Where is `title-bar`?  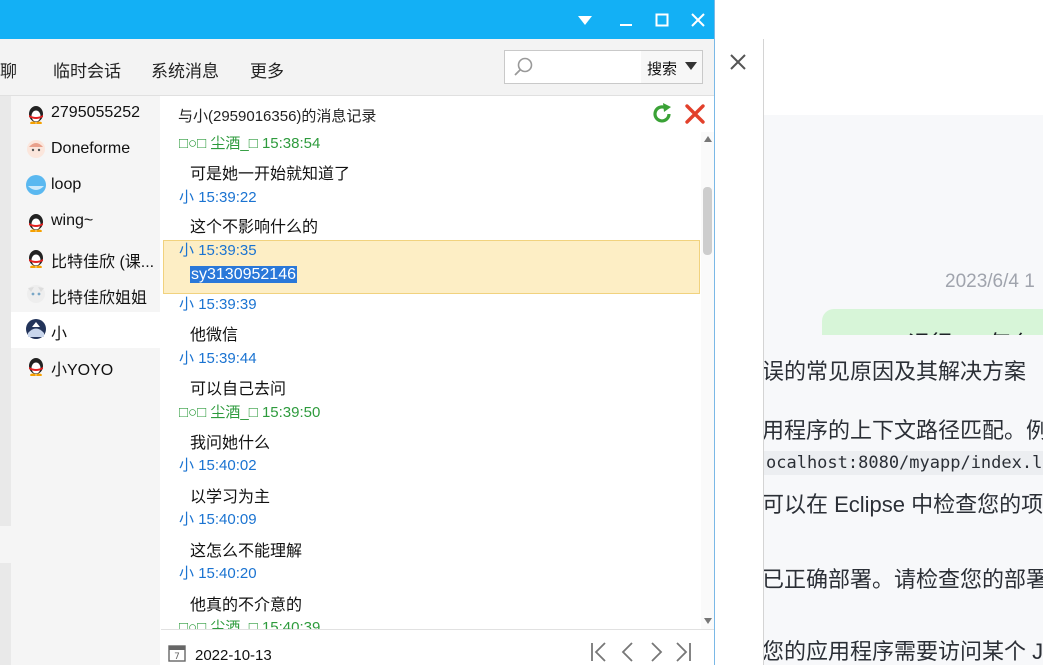 title-bar is located at coordinates (357, 19).